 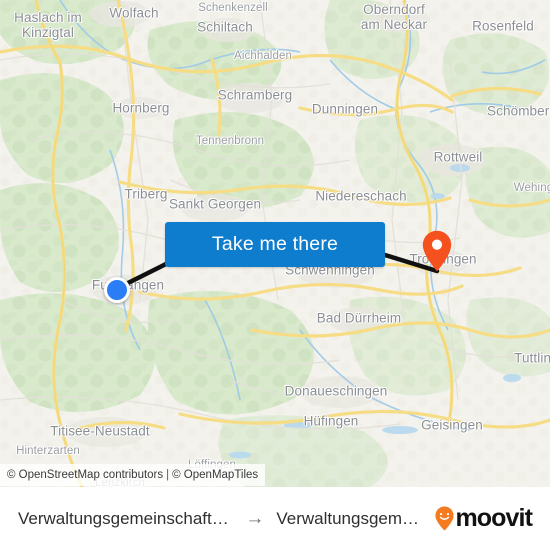 I want to click on take-me-there-button: Take me there, so click(x=275, y=244).